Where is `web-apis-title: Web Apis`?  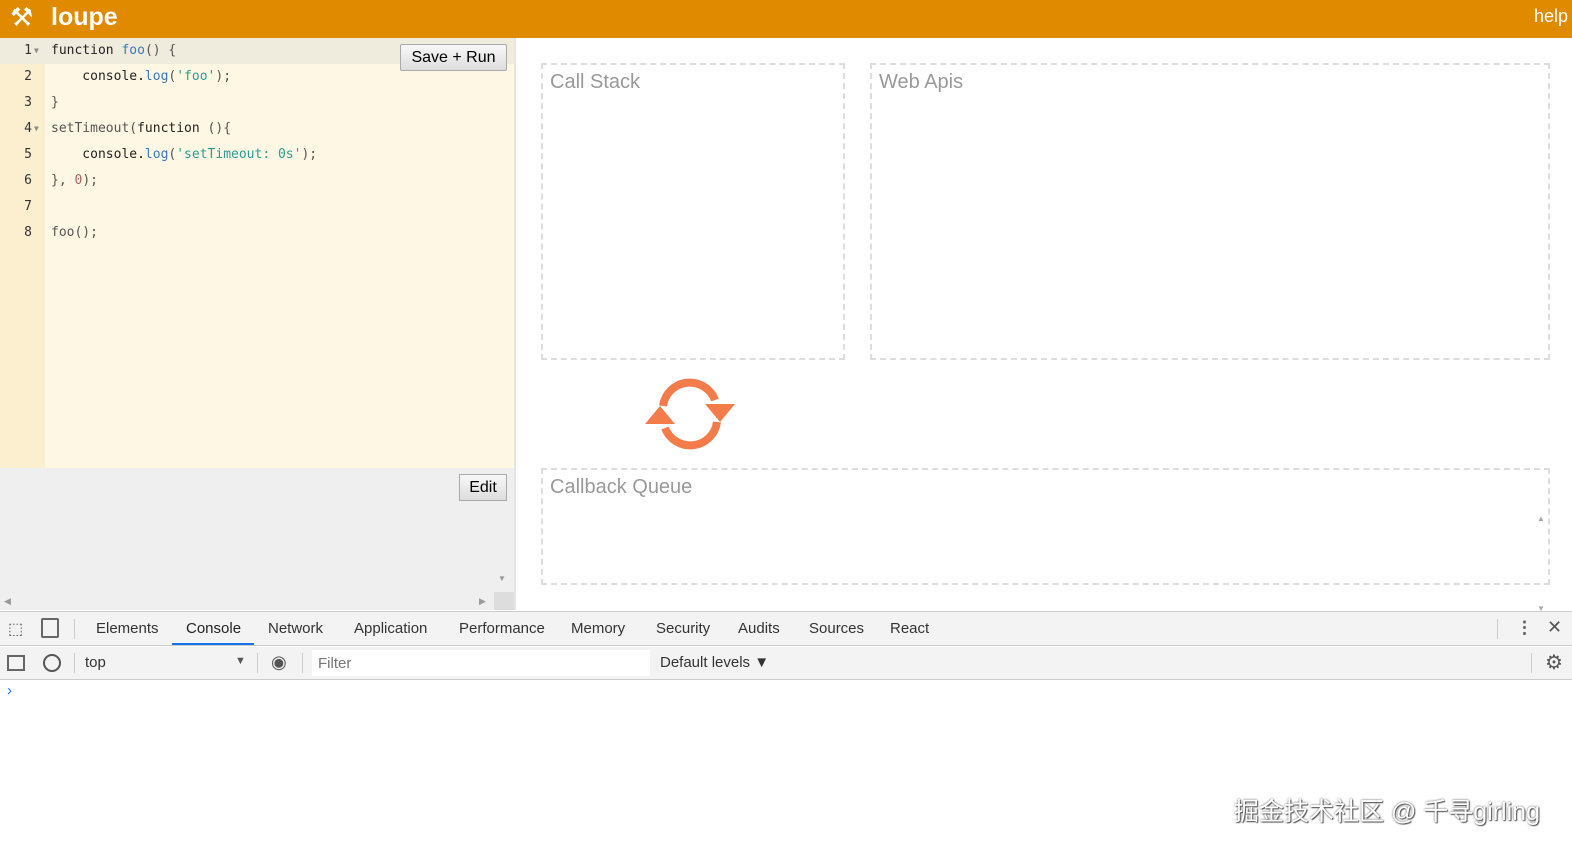 web-apis-title: Web Apis is located at coordinates (921, 82).